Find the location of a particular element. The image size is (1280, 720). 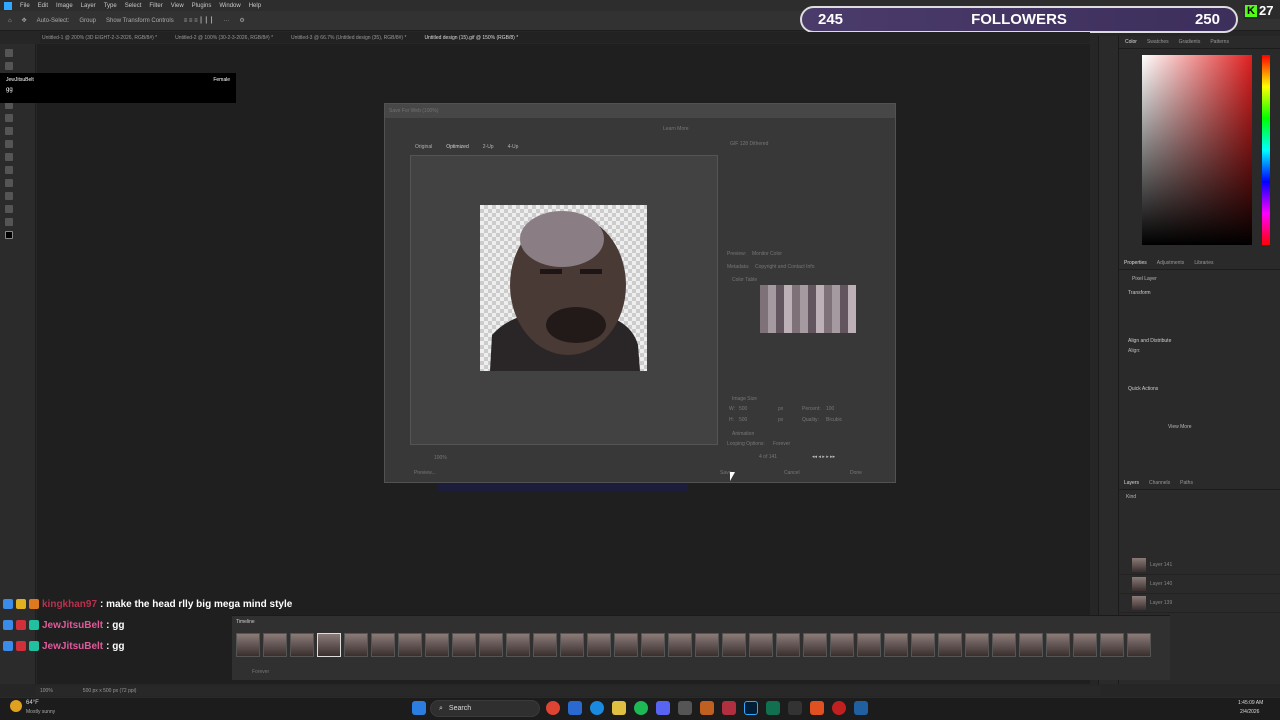

chrome-icon is located at coordinates (553, 708).